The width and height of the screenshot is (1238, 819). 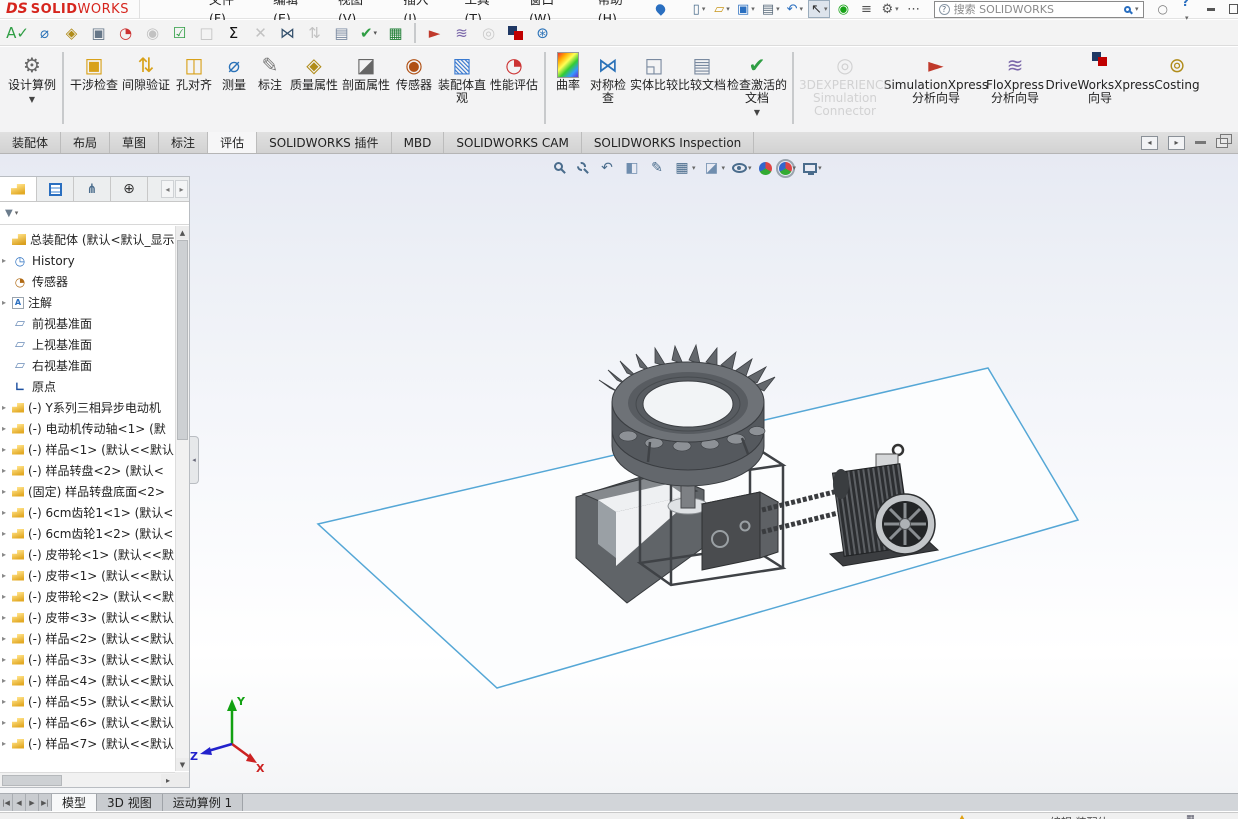 I want to click on command-button: ⇅ 间隙验证 ▼, so click(x=146, y=69).